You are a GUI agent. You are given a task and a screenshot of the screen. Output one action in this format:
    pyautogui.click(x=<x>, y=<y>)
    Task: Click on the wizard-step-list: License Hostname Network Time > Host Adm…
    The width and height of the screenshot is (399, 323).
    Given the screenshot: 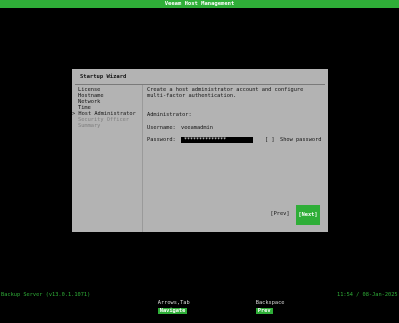 What is the action you would take?
    pyautogui.click(x=110, y=108)
    